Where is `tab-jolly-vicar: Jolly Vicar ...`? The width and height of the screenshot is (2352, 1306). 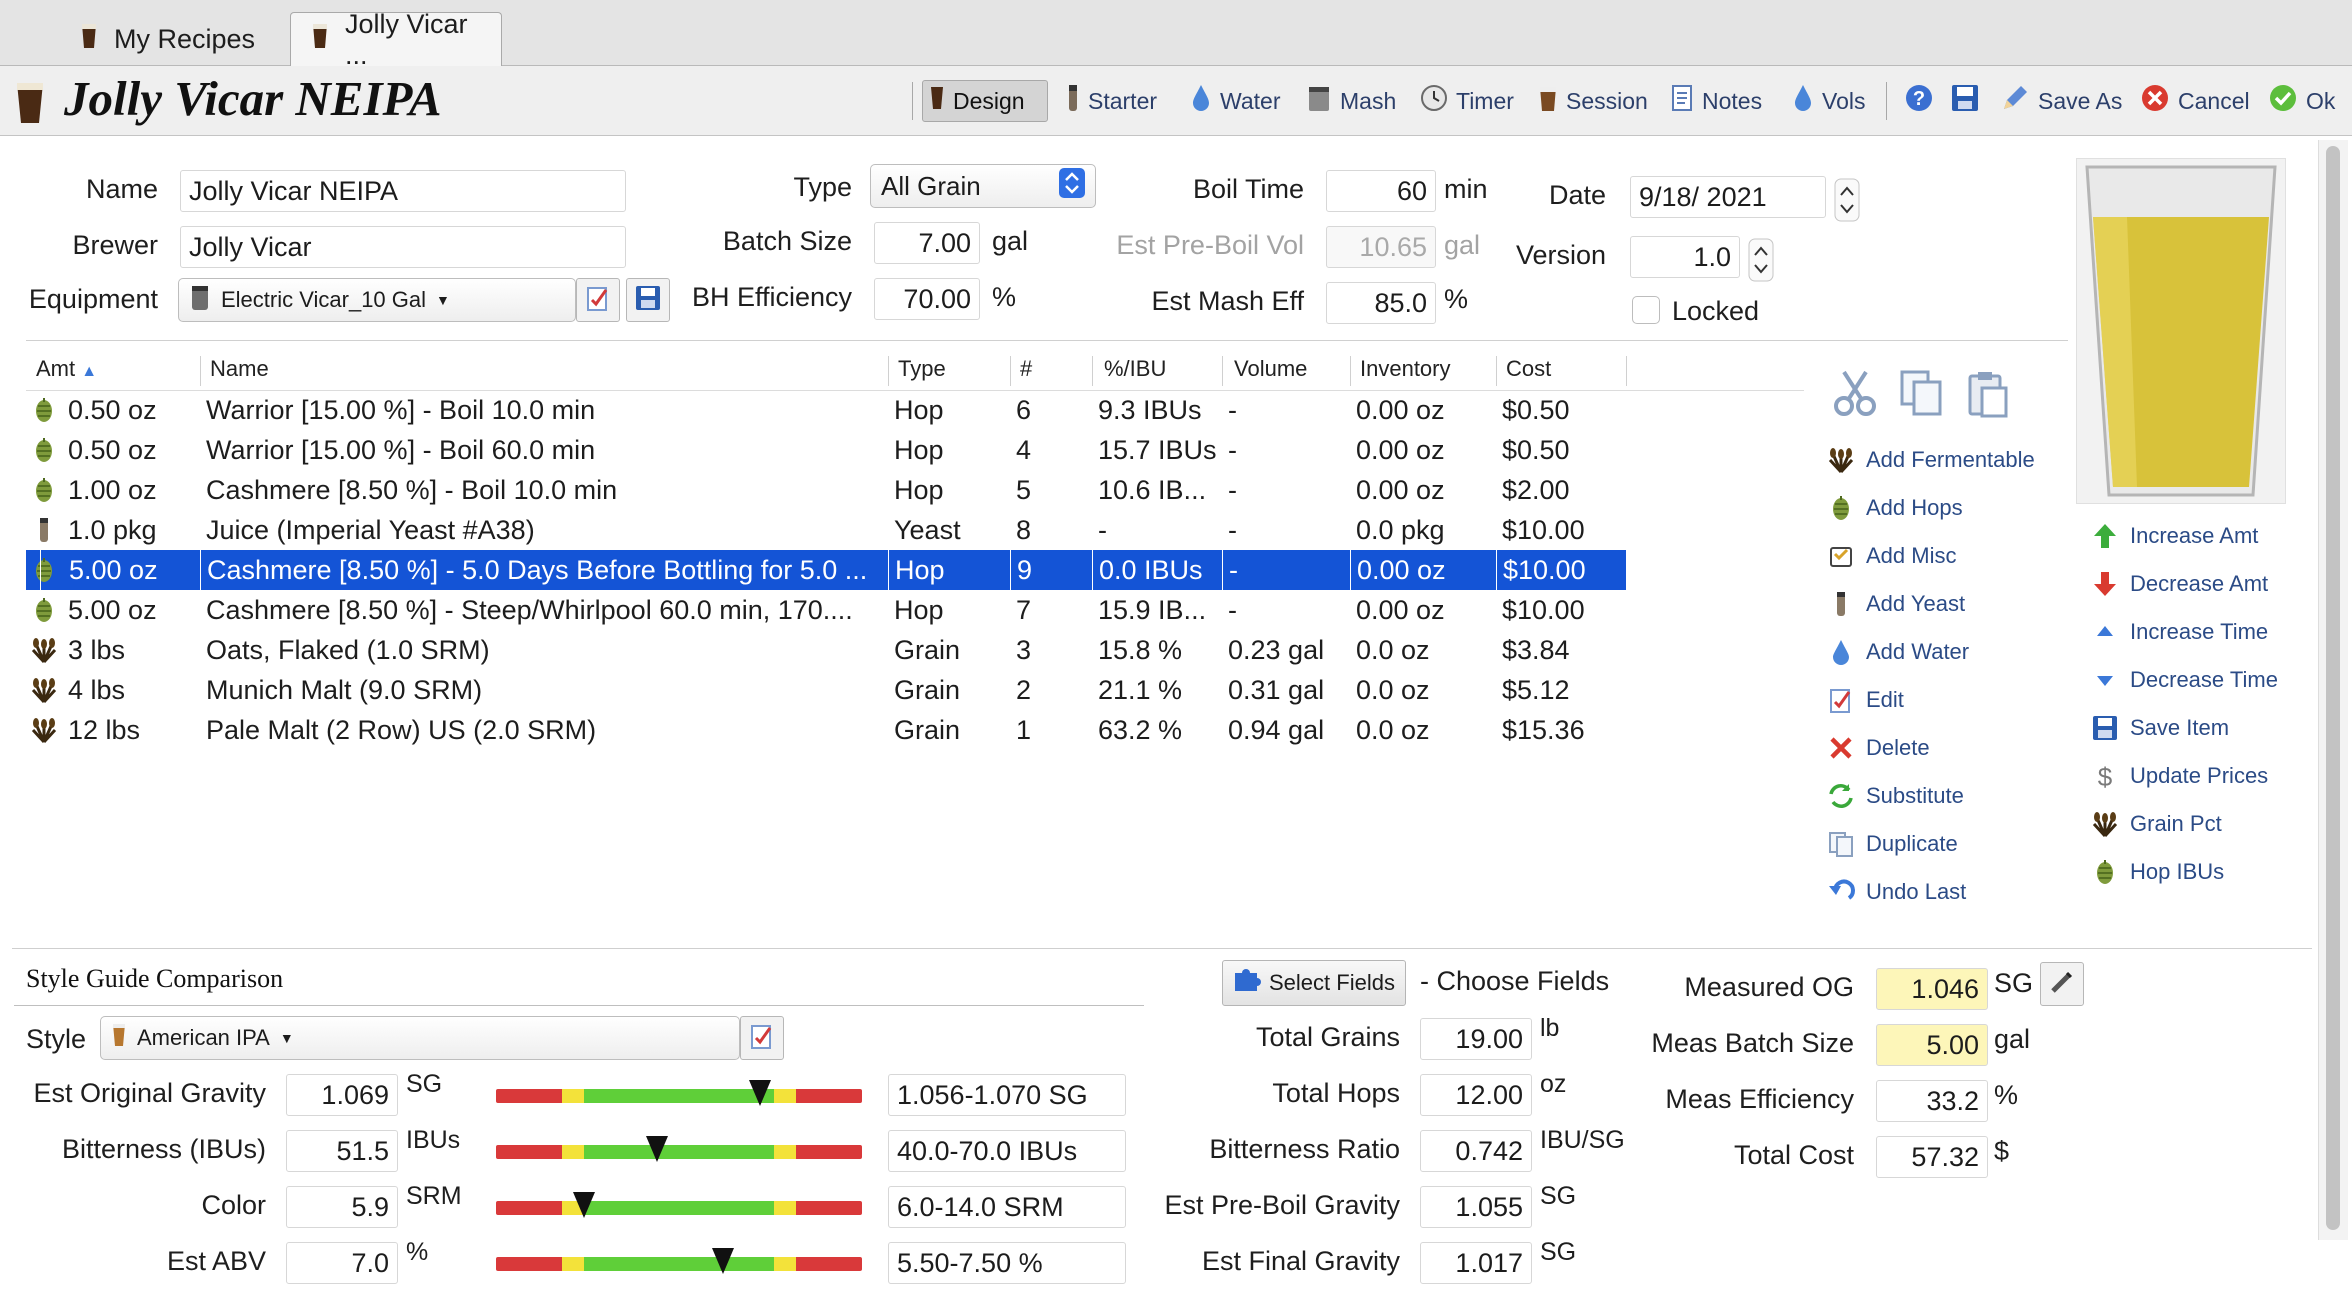
tab-jolly-vicar: Jolly Vicar ... is located at coordinates (396, 39).